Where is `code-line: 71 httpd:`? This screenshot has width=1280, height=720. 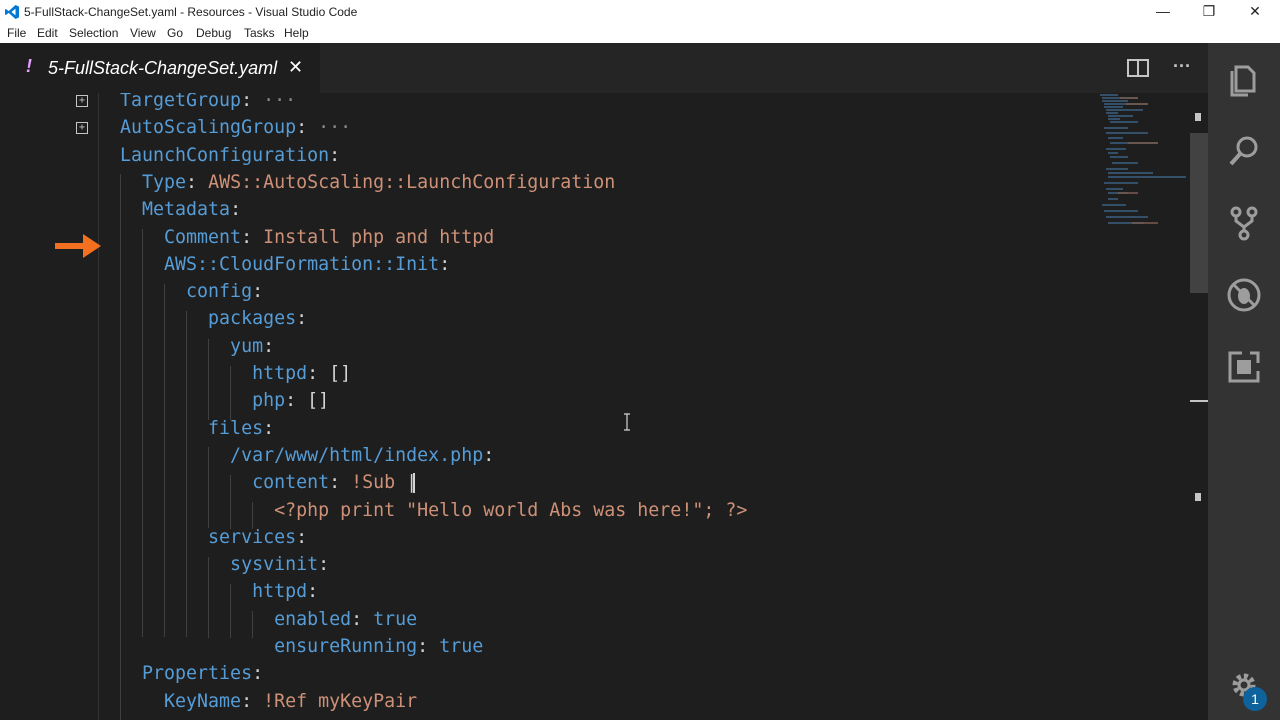
code-line: 71 httpd: is located at coordinates (550, 591).